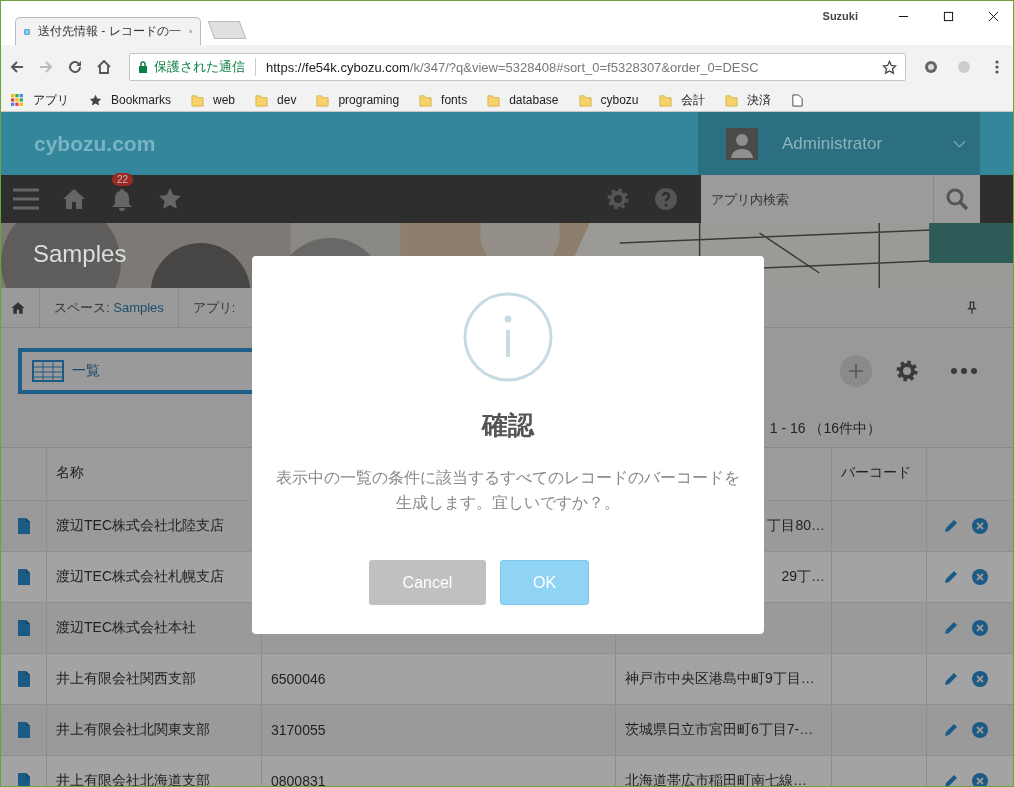  What do you see at coordinates (692, 100) in the screenshot?
I see `bookmark-label: 会計` at bounding box center [692, 100].